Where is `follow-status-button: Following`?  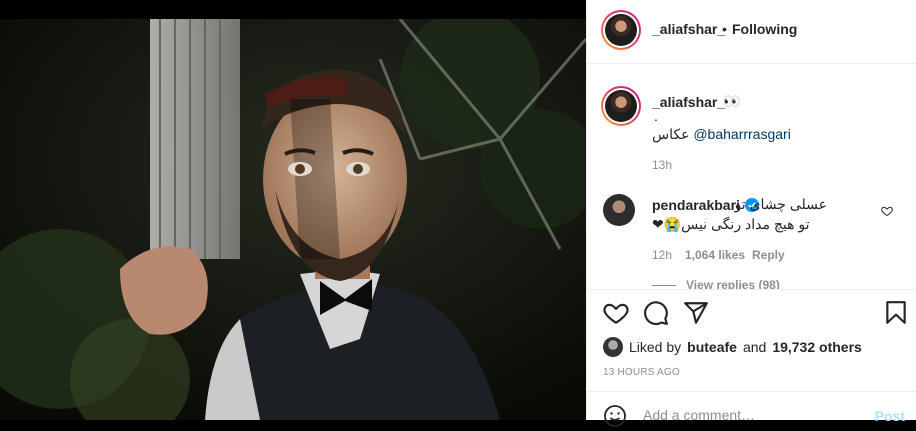
follow-status-button: Following is located at coordinates (764, 29).